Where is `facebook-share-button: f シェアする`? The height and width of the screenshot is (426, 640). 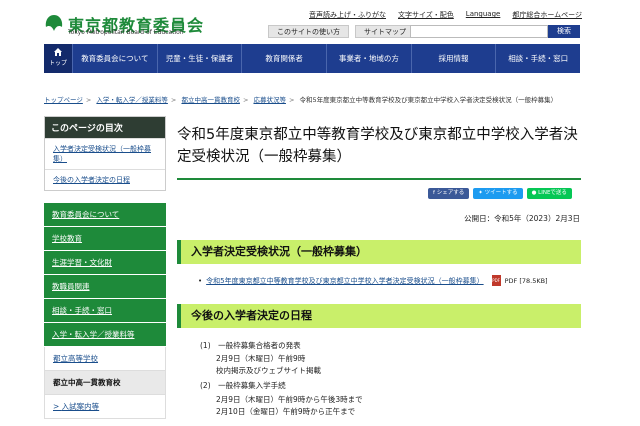
facebook-share-button: f シェアする is located at coordinates (449, 193).